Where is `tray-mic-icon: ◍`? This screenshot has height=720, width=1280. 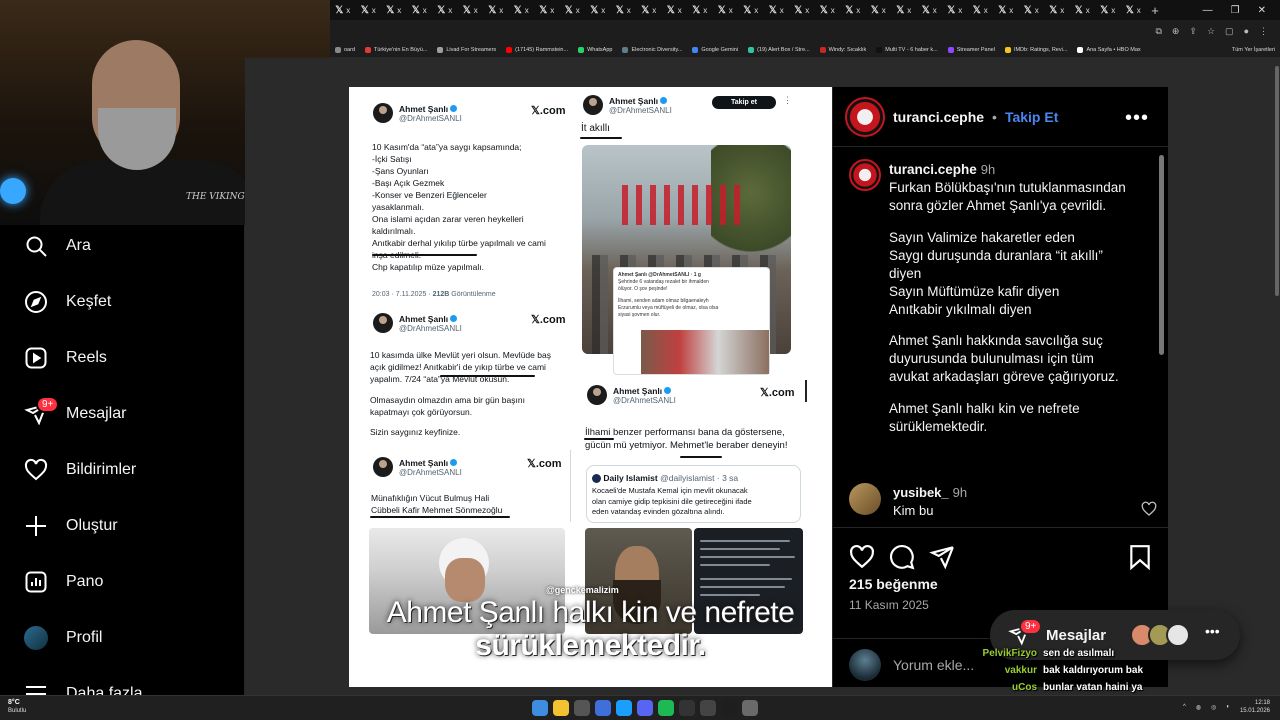 tray-mic-icon: ◍ is located at coordinates (1198, 707).